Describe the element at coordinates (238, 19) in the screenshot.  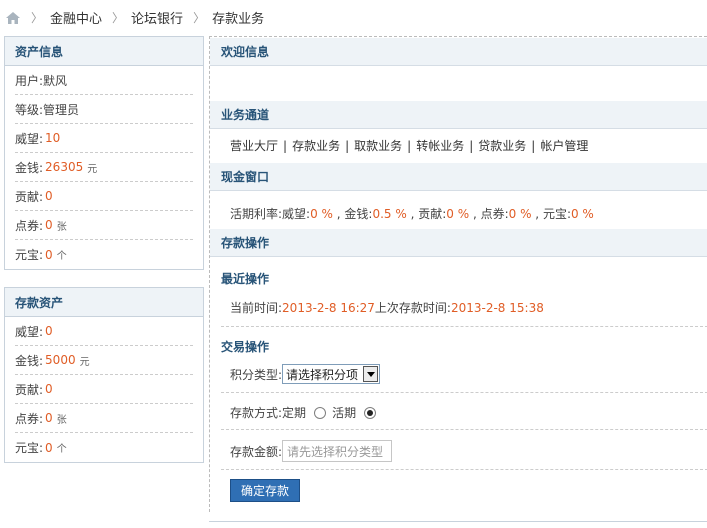
I see `breadcrumb-deposit: 存款业务` at that location.